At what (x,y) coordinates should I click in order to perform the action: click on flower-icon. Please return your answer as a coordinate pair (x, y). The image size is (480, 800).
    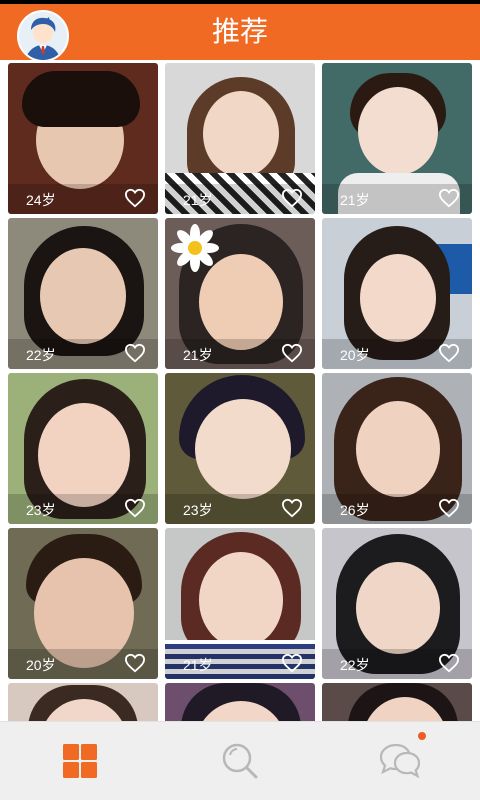
    Looking at the image, I should click on (195, 248).